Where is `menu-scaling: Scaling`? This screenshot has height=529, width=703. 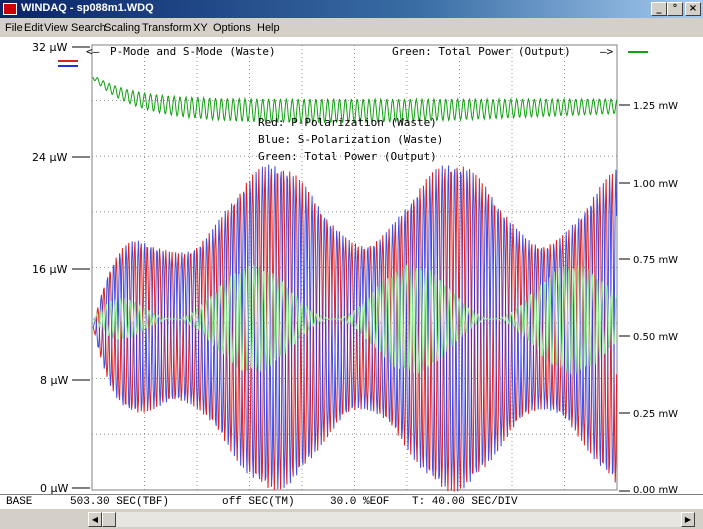
menu-scaling: Scaling is located at coordinates (122, 28).